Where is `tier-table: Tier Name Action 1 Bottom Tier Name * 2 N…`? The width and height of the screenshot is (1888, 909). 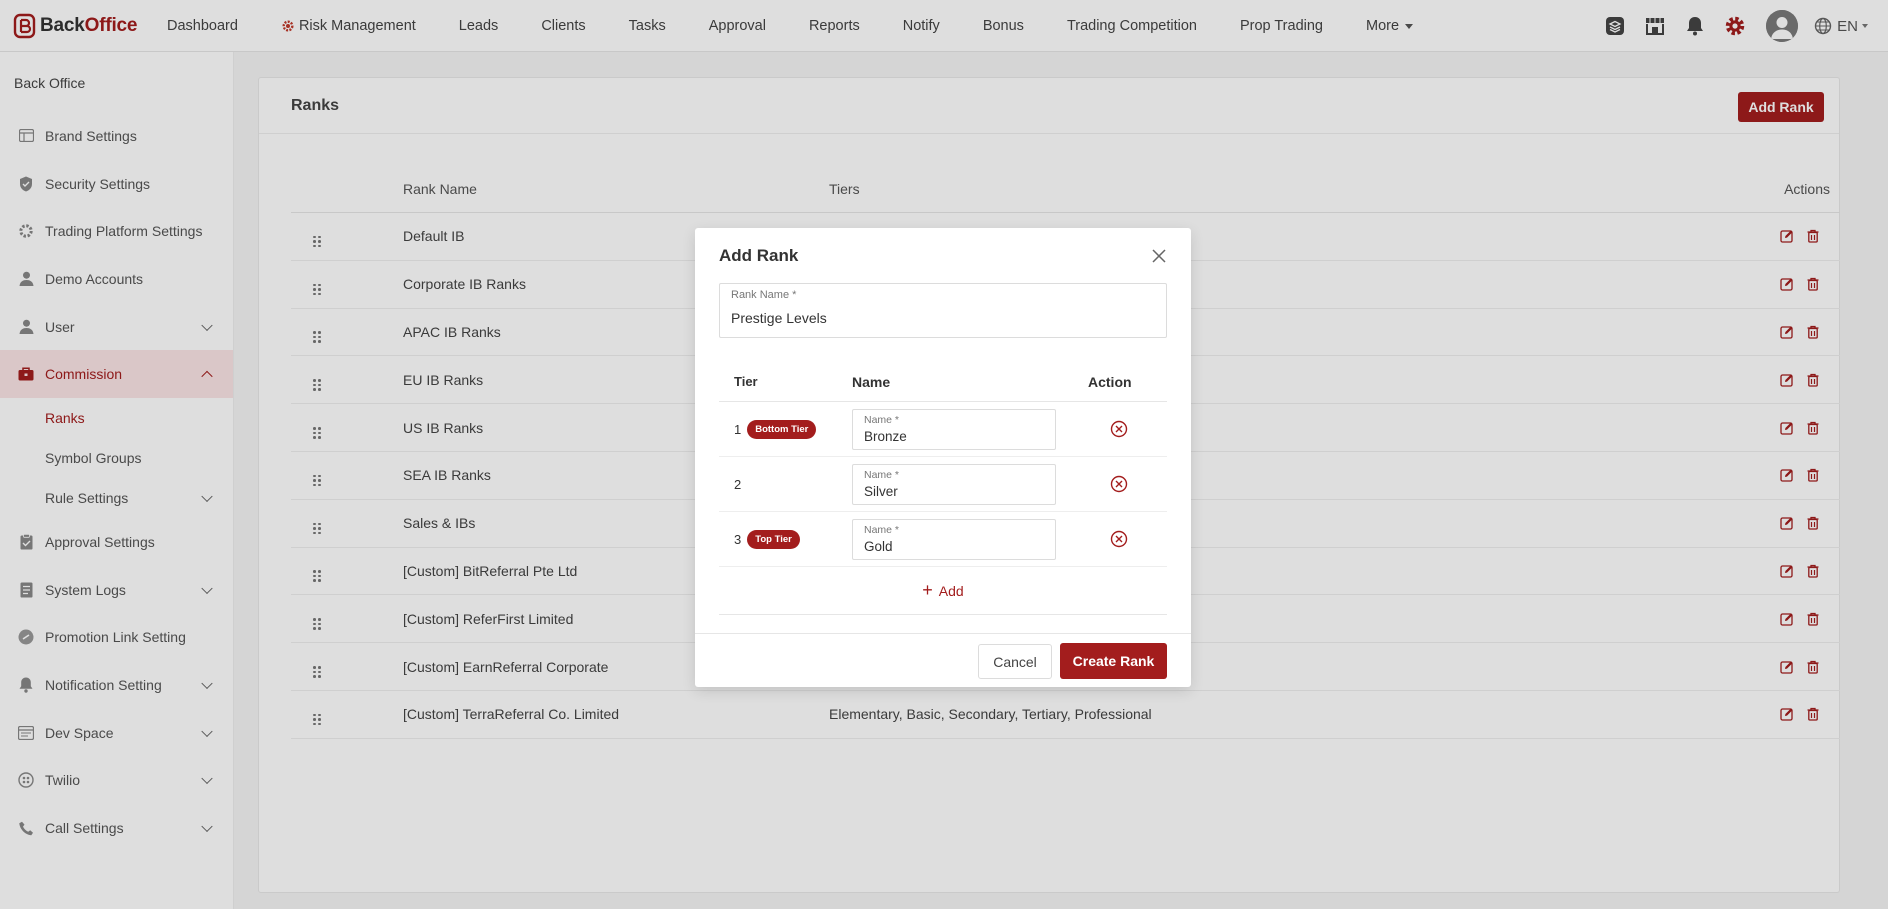
tier-table: Tier Name Action 1 Bottom Tier Name * 2 N… is located at coordinates (943, 488).